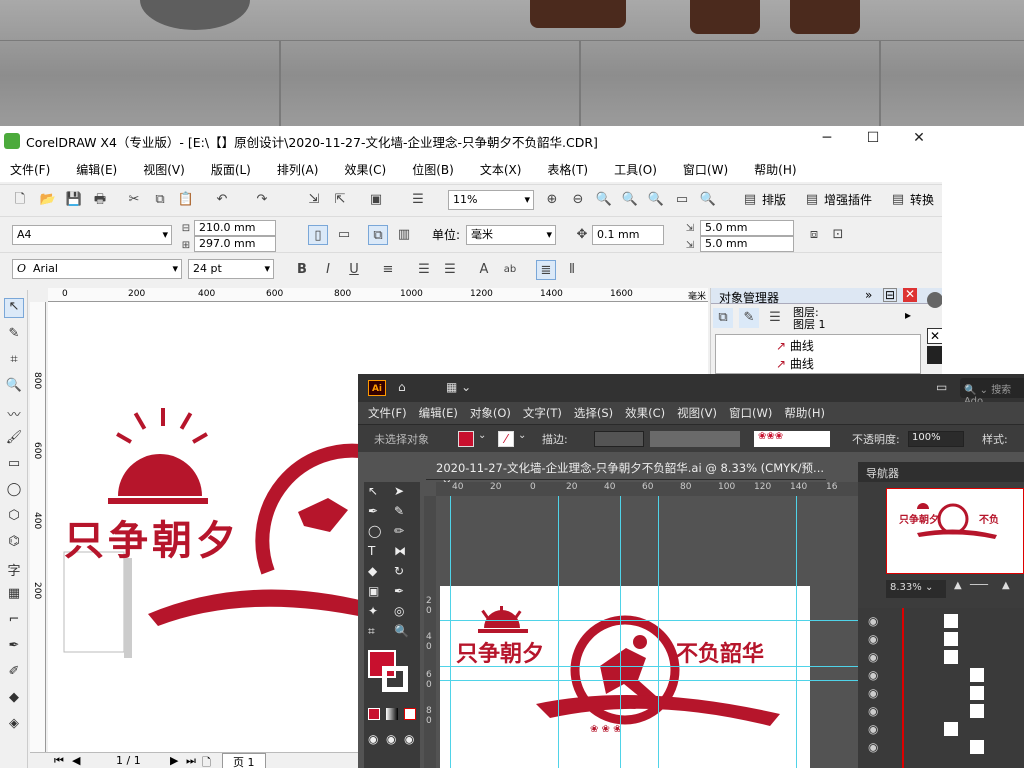  I want to click on navigator-thumbnail: 只争朝夕 不负, so click(955, 531).